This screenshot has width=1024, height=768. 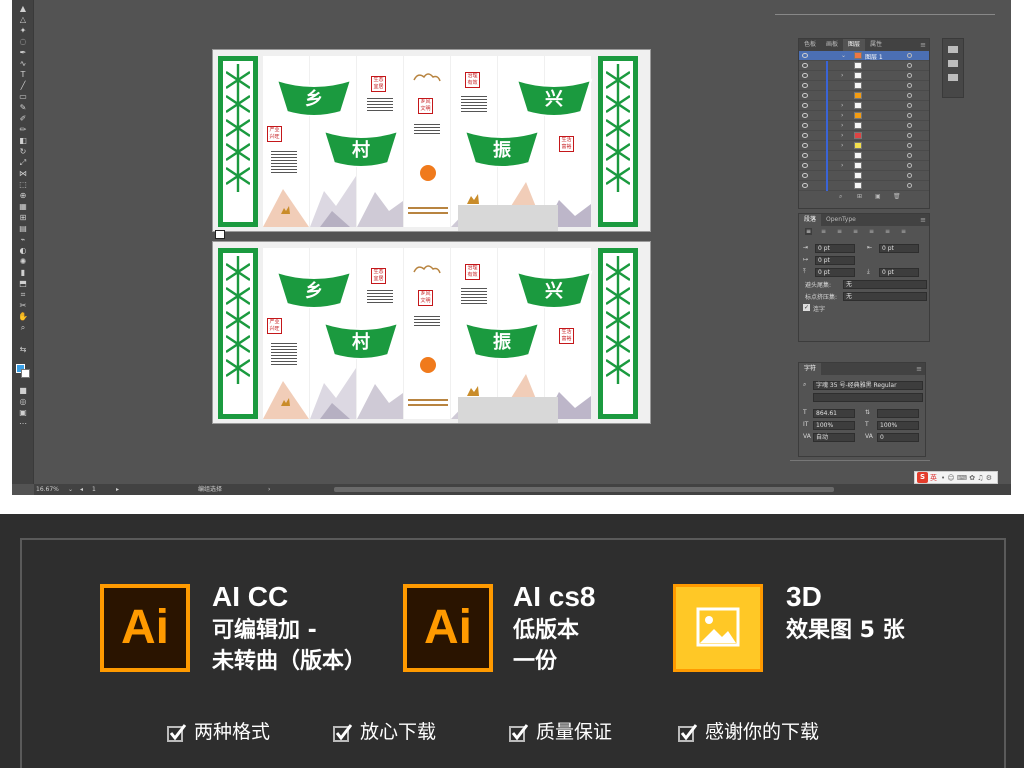 I want to click on zoom-level-field: 16.67%, so click(x=47, y=489).